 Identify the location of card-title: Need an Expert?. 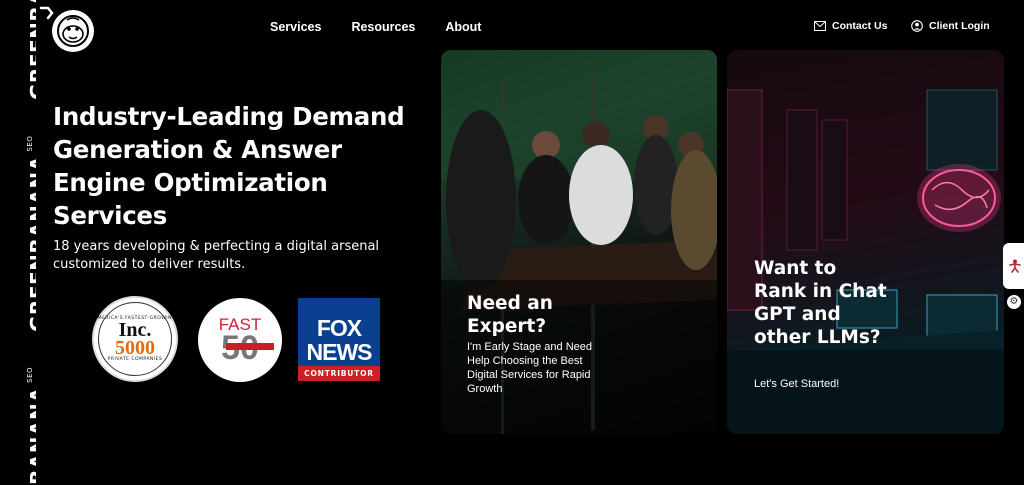
(510, 315).